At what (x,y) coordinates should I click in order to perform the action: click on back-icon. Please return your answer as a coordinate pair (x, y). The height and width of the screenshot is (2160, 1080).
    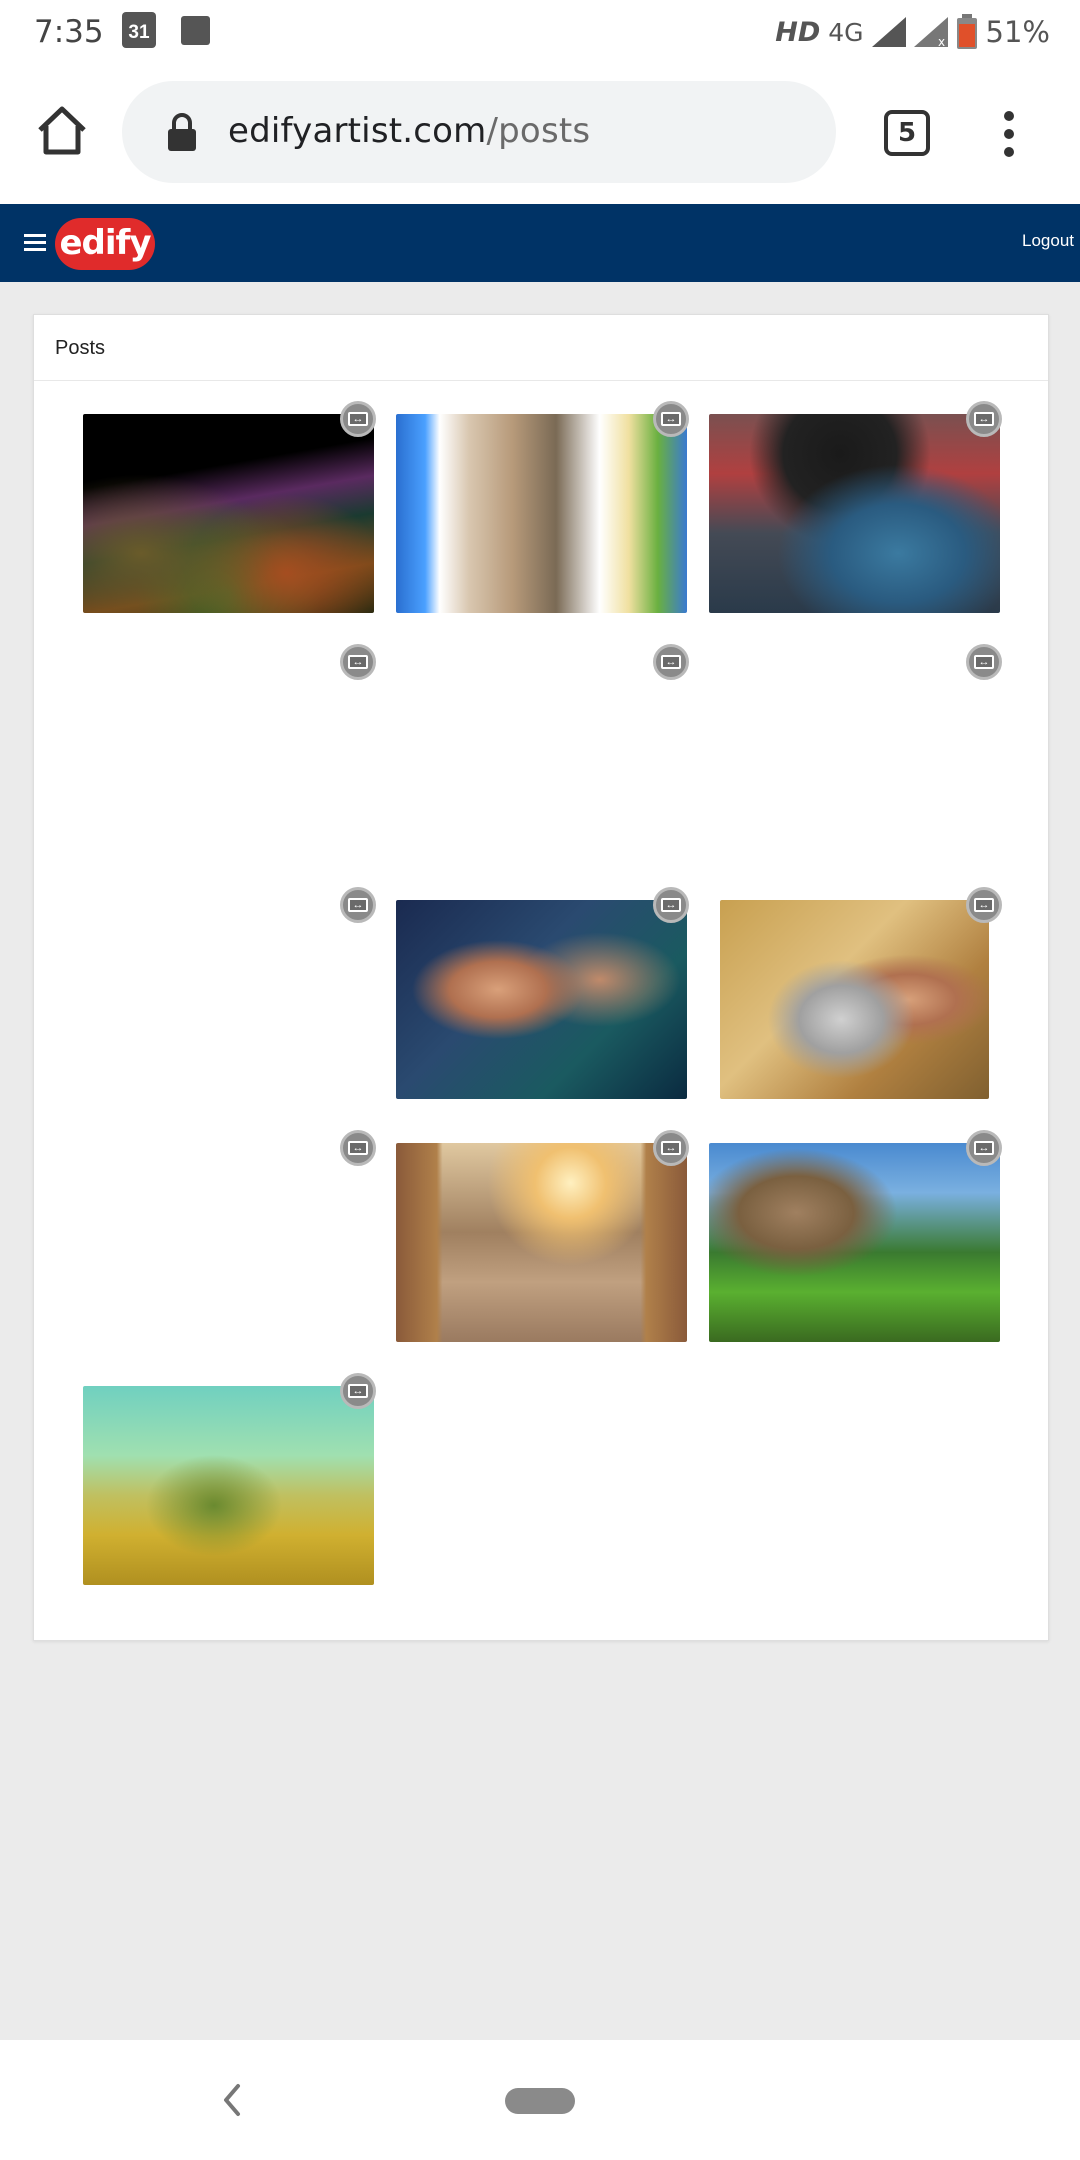
    Looking at the image, I should click on (232, 2100).